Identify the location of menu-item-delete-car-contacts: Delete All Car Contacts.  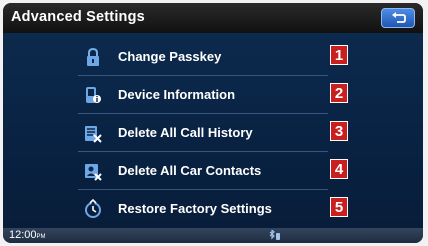
(203, 172).